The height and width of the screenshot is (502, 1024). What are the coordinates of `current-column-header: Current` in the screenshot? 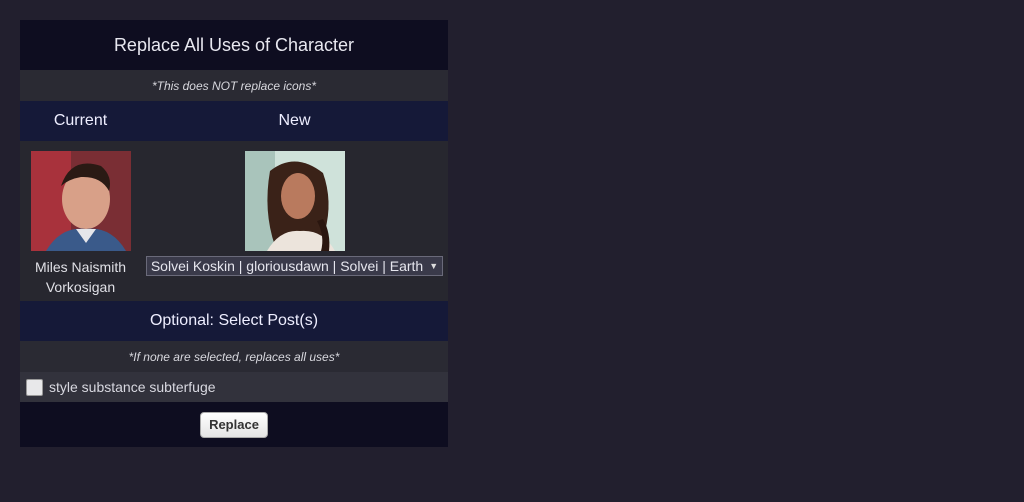 It's located at (80, 120).